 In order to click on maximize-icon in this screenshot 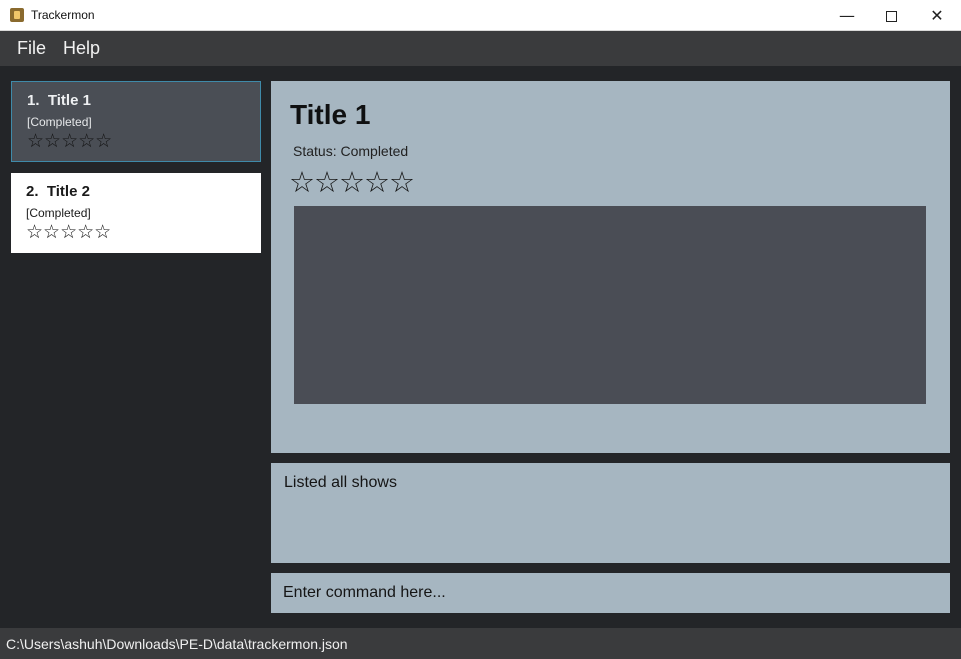, I will do `click(891, 16)`.